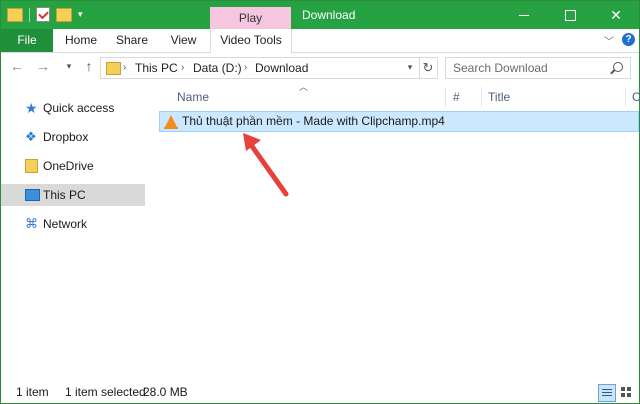 The width and height of the screenshot is (640, 404). Describe the element at coordinates (132, 40) in the screenshot. I see `tab-share: Share` at that location.